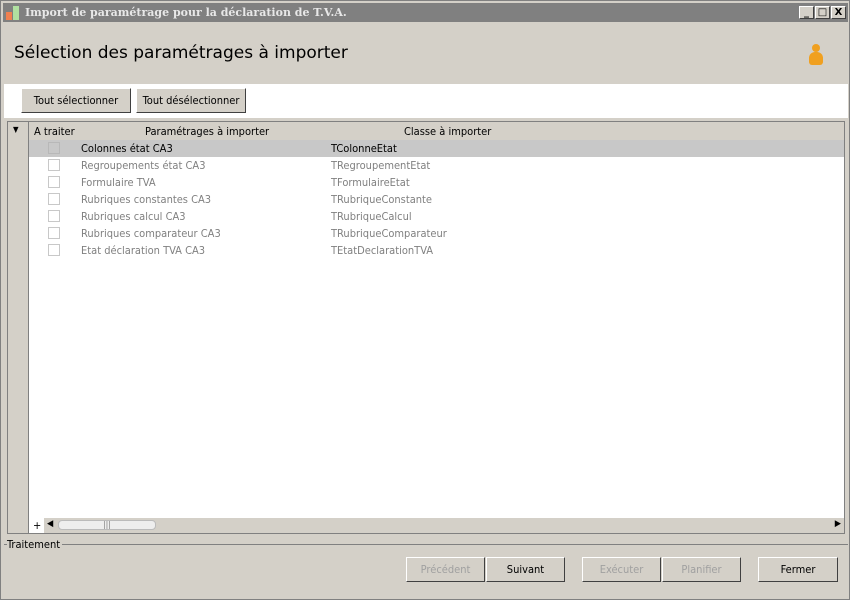 This screenshot has height=600, width=850. Describe the element at coordinates (838, 12) in the screenshot. I see `close-window-button: X` at that location.